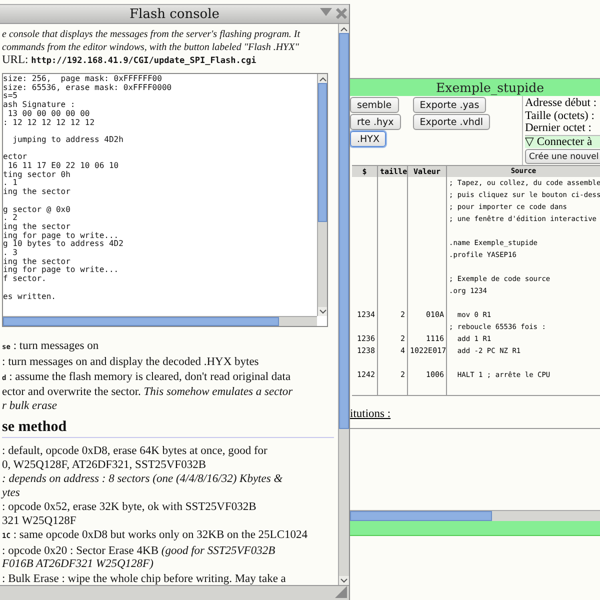 The width and height of the screenshot is (600, 600). What do you see at coordinates (25, 279) in the screenshot?
I see `console-line: f sector.` at bounding box center [25, 279].